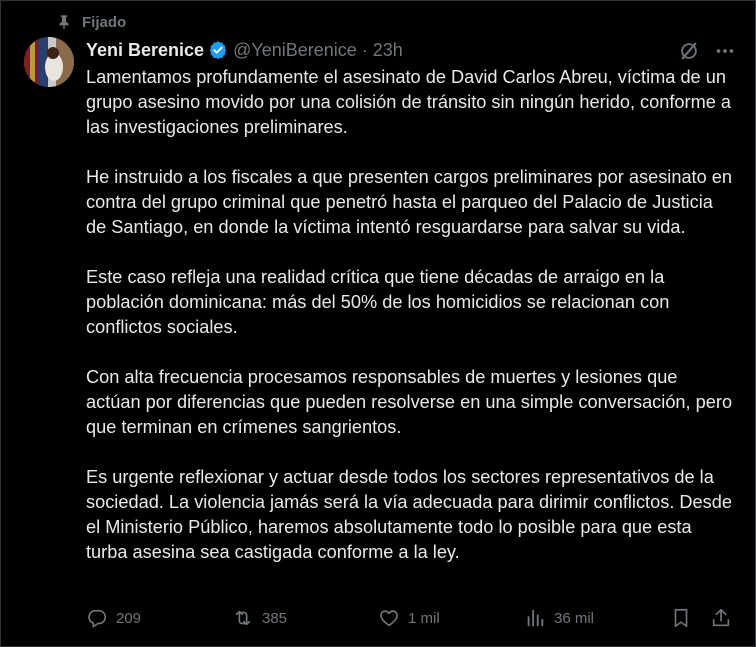  I want to click on repost-button: 385, so click(259, 618).